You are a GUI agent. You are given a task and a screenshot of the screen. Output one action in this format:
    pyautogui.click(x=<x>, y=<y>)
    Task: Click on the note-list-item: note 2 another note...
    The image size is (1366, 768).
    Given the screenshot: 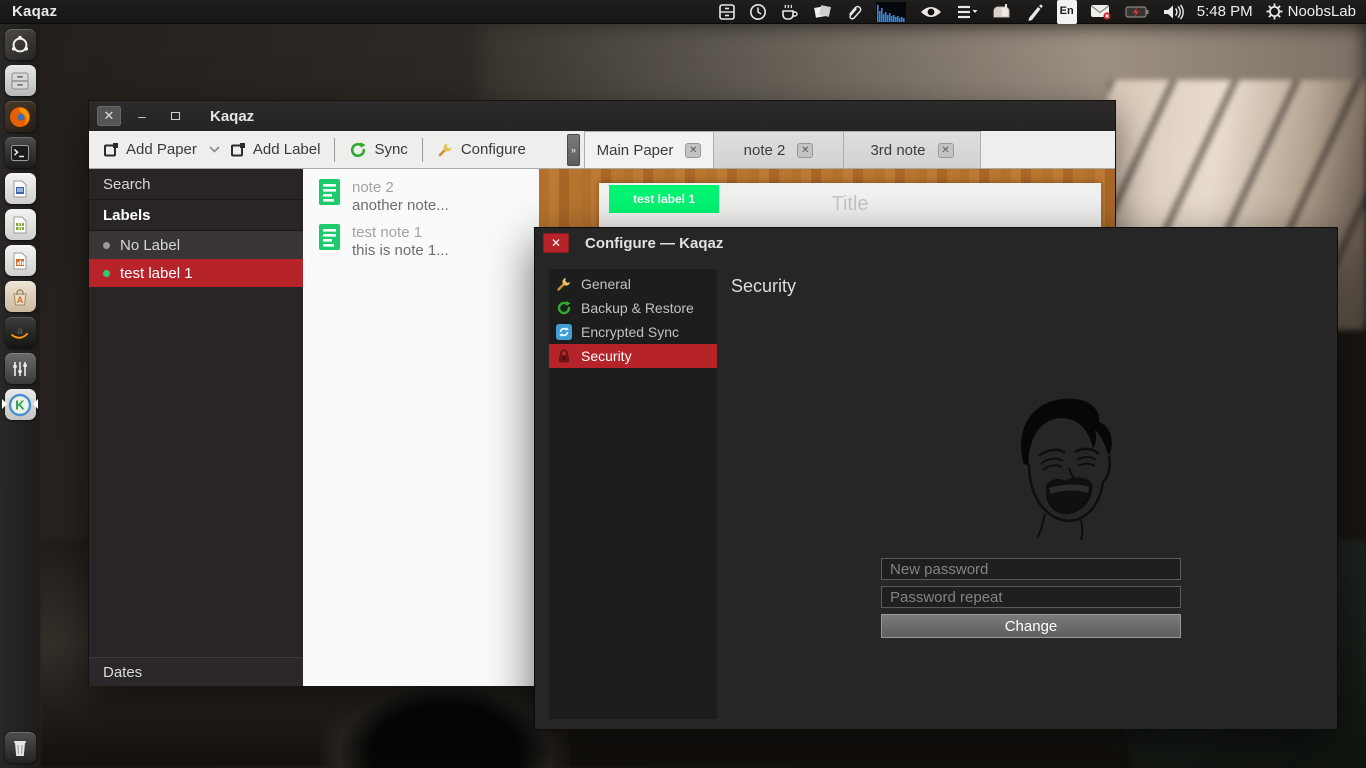 What is the action you would take?
    pyautogui.click(x=421, y=197)
    